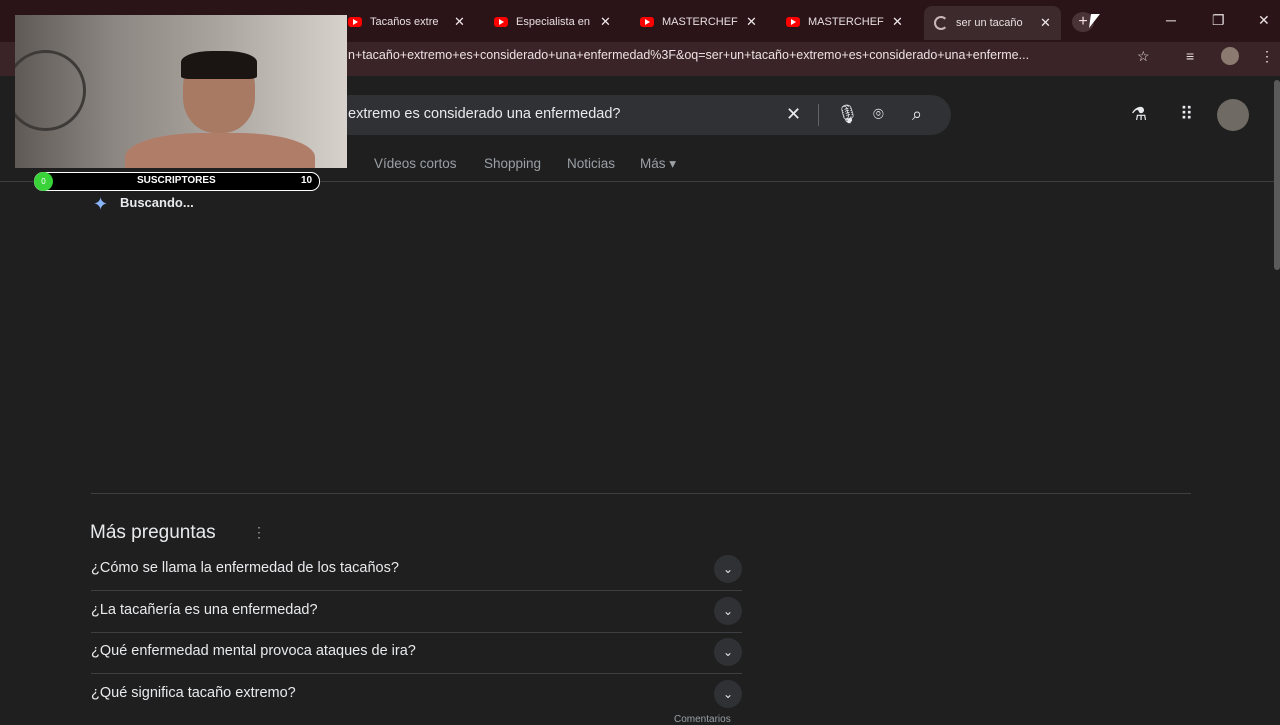 Image resolution: width=1280 pixels, height=725 pixels. Describe the element at coordinates (204, 610) in the screenshot. I see `question-text: ¿La tacañería es una enfermedad?` at that location.